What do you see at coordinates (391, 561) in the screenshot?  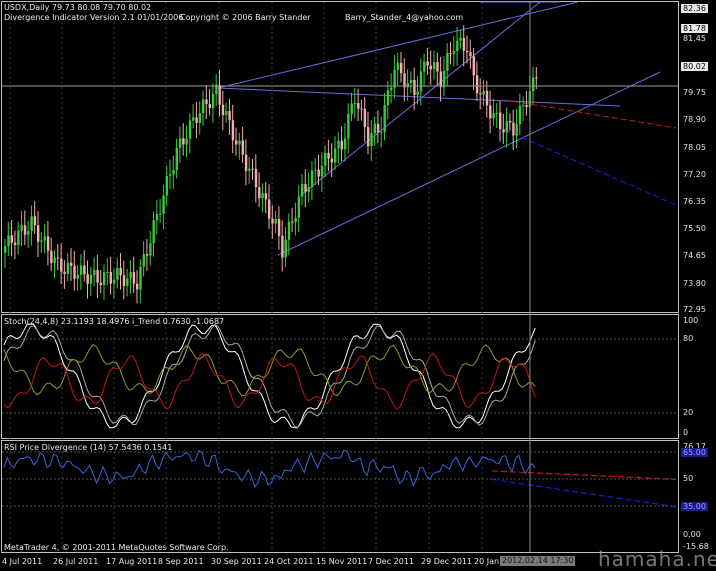 I see `x-axis-label: 7 Dec 2011` at bounding box center [391, 561].